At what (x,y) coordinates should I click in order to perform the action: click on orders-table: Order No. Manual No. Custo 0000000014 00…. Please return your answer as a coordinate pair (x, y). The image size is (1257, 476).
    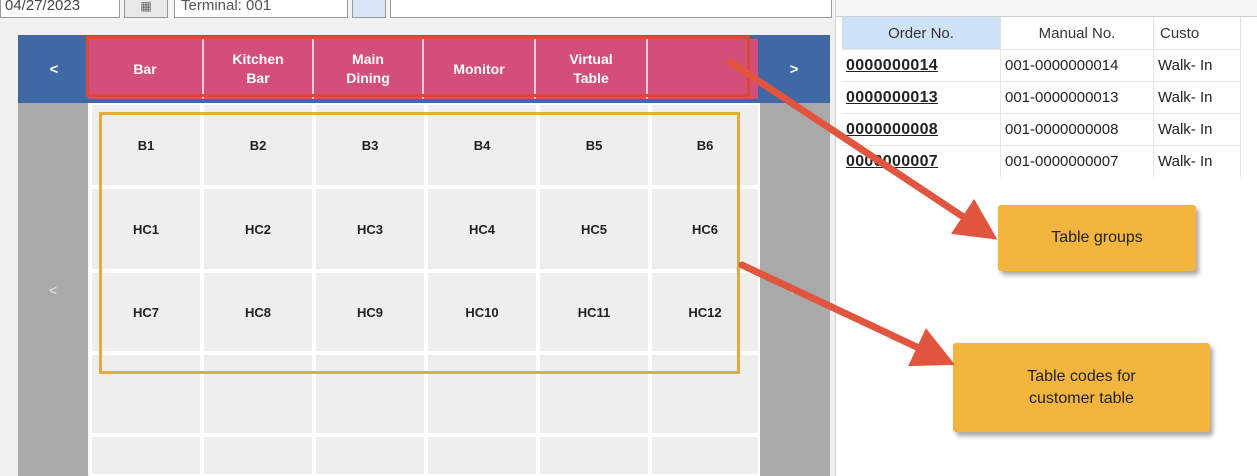
    Looking at the image, I should click on (1041, 97).